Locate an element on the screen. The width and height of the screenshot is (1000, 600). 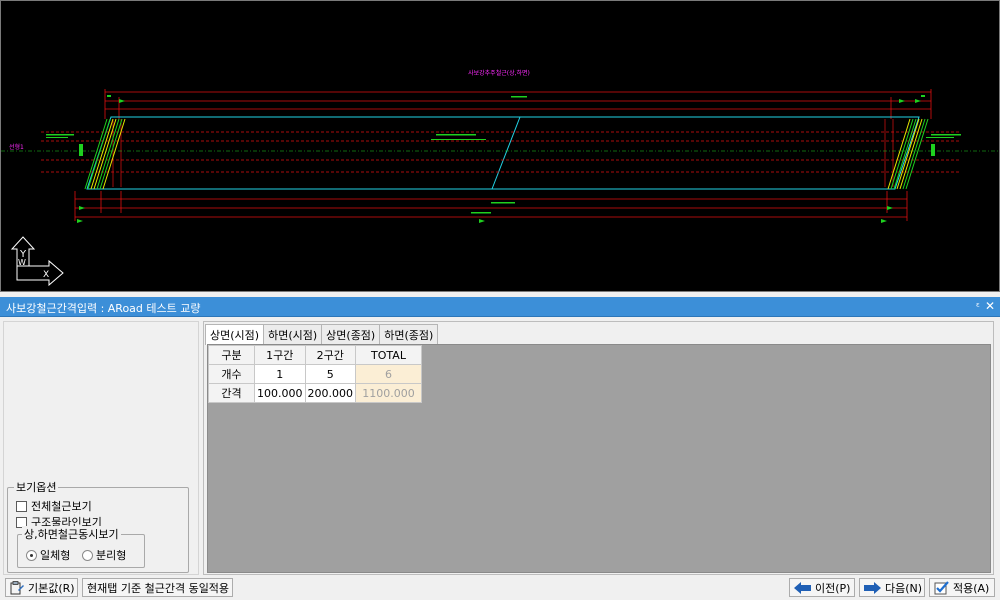
tab-strip: 상면(시점) 하면(시점) 상면(종점) 하면(종점) is located at coordinates (322, 334).